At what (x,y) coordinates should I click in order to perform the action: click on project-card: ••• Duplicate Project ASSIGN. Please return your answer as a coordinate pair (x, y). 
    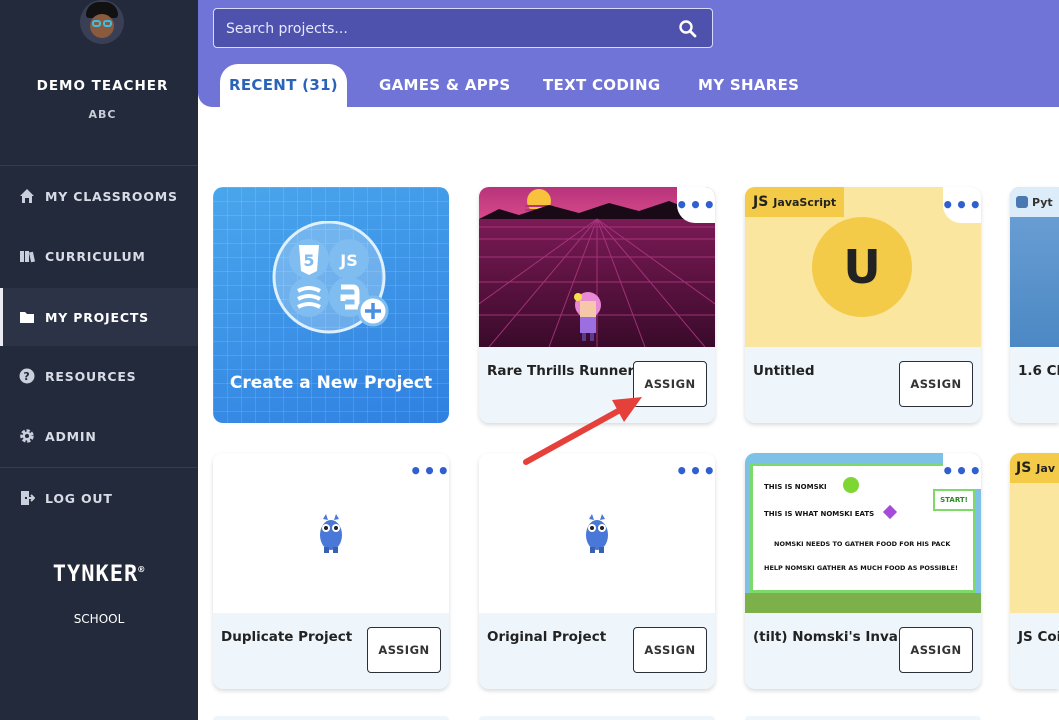
    Looking at the image, I should click on (331, 571).